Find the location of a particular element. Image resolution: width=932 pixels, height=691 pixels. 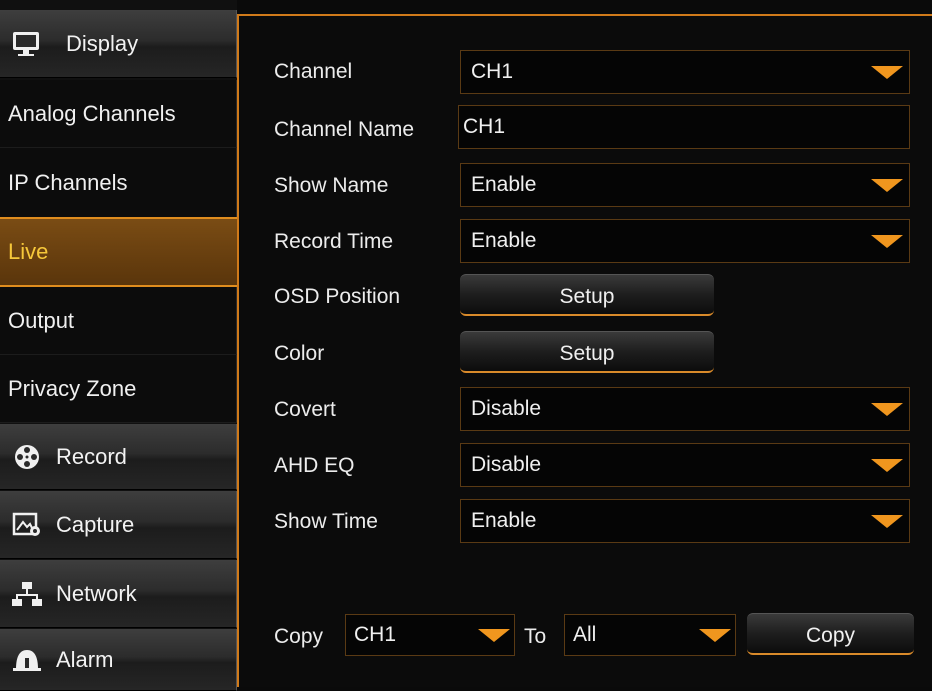

sidebar-item-analog-channels: Analog Channels is located at coordinates (118, 114).